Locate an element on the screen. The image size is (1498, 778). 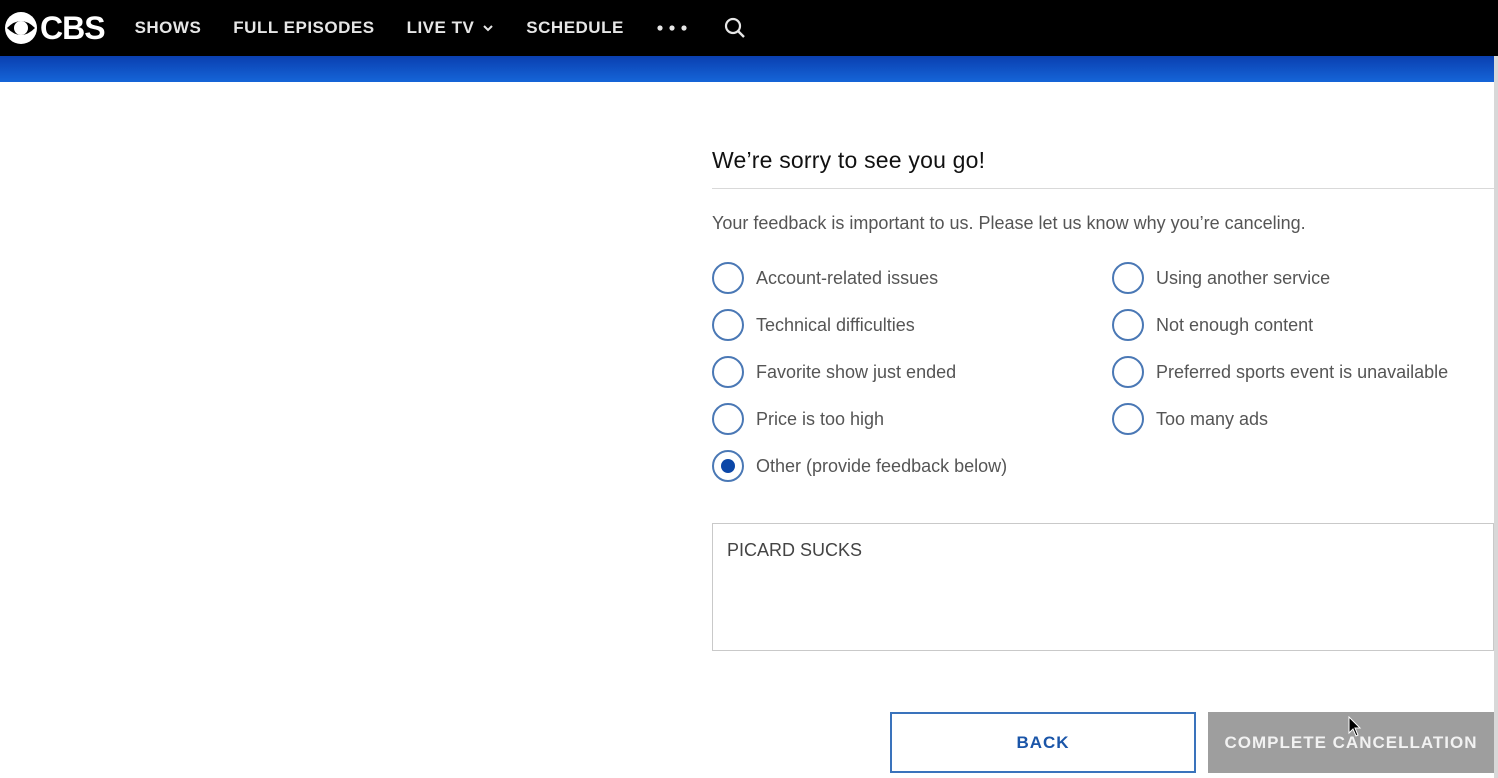
page-title: We’re sorry to see you go! is located at coordinates (1103, 164).